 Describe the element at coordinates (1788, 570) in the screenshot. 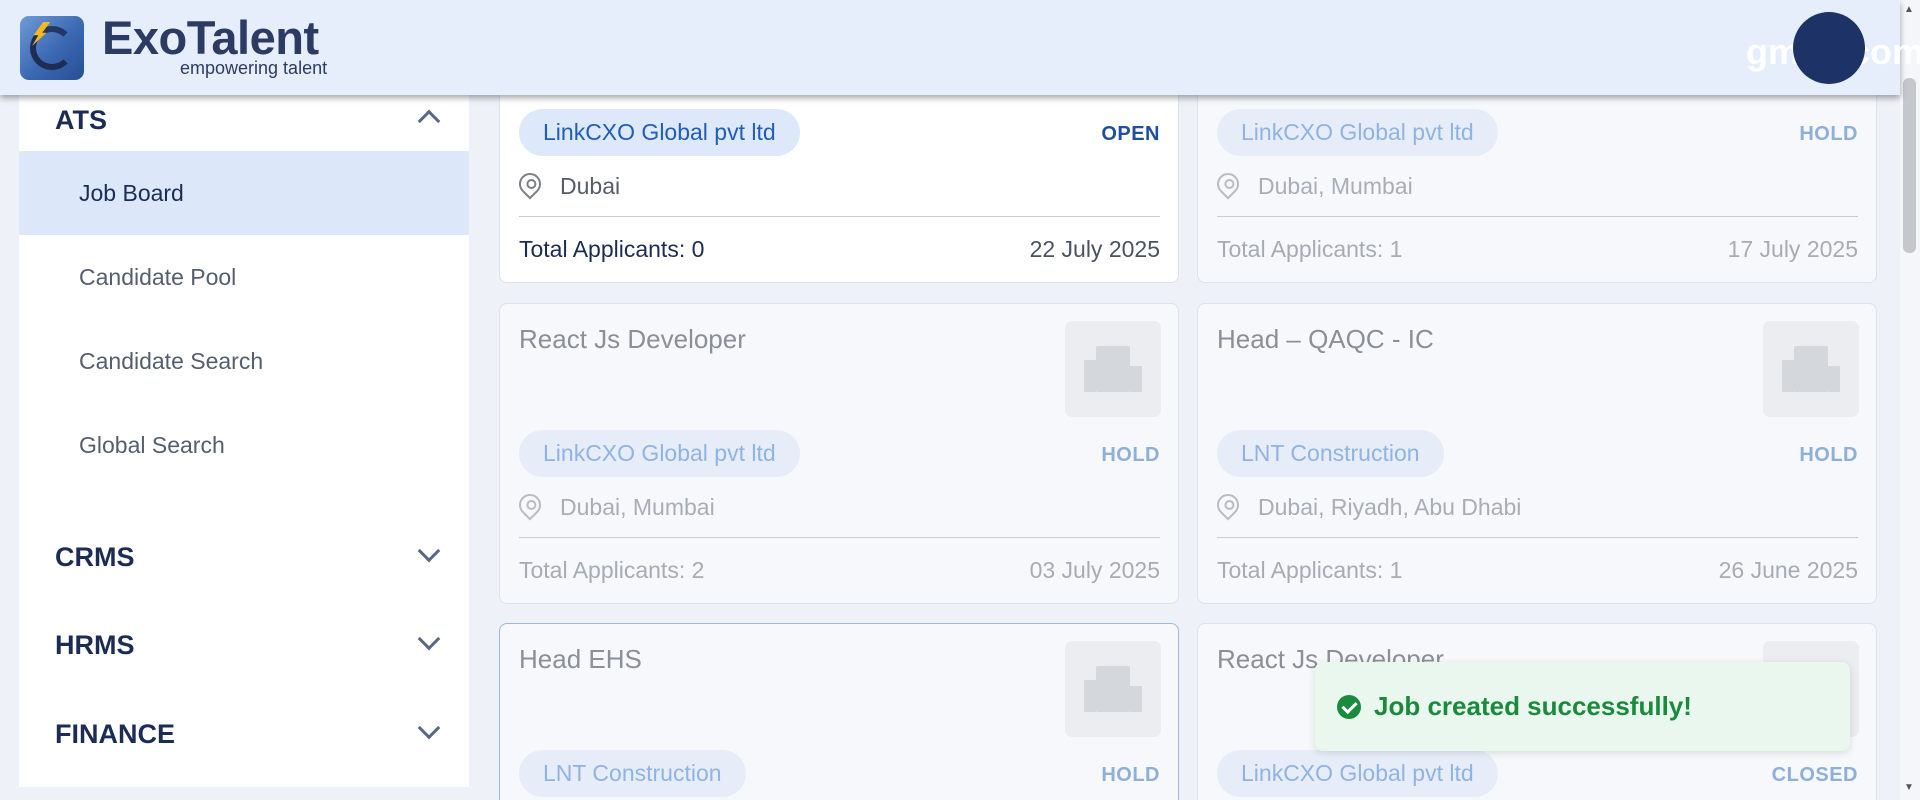

I see `job-date: 26 June 2025` at that location.